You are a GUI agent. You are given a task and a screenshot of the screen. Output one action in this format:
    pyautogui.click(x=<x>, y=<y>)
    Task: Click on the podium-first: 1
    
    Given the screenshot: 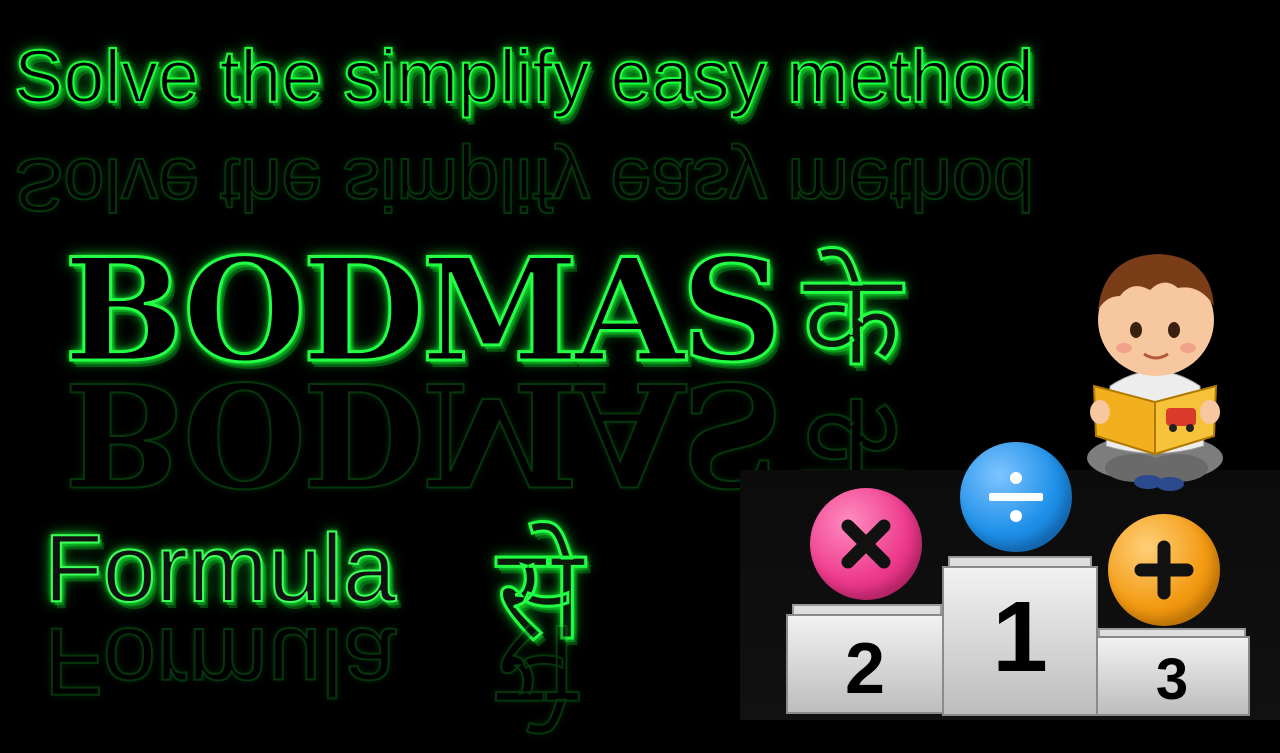 What is the action you would take?
    pyautogui.click(x=1020, y=641)
    